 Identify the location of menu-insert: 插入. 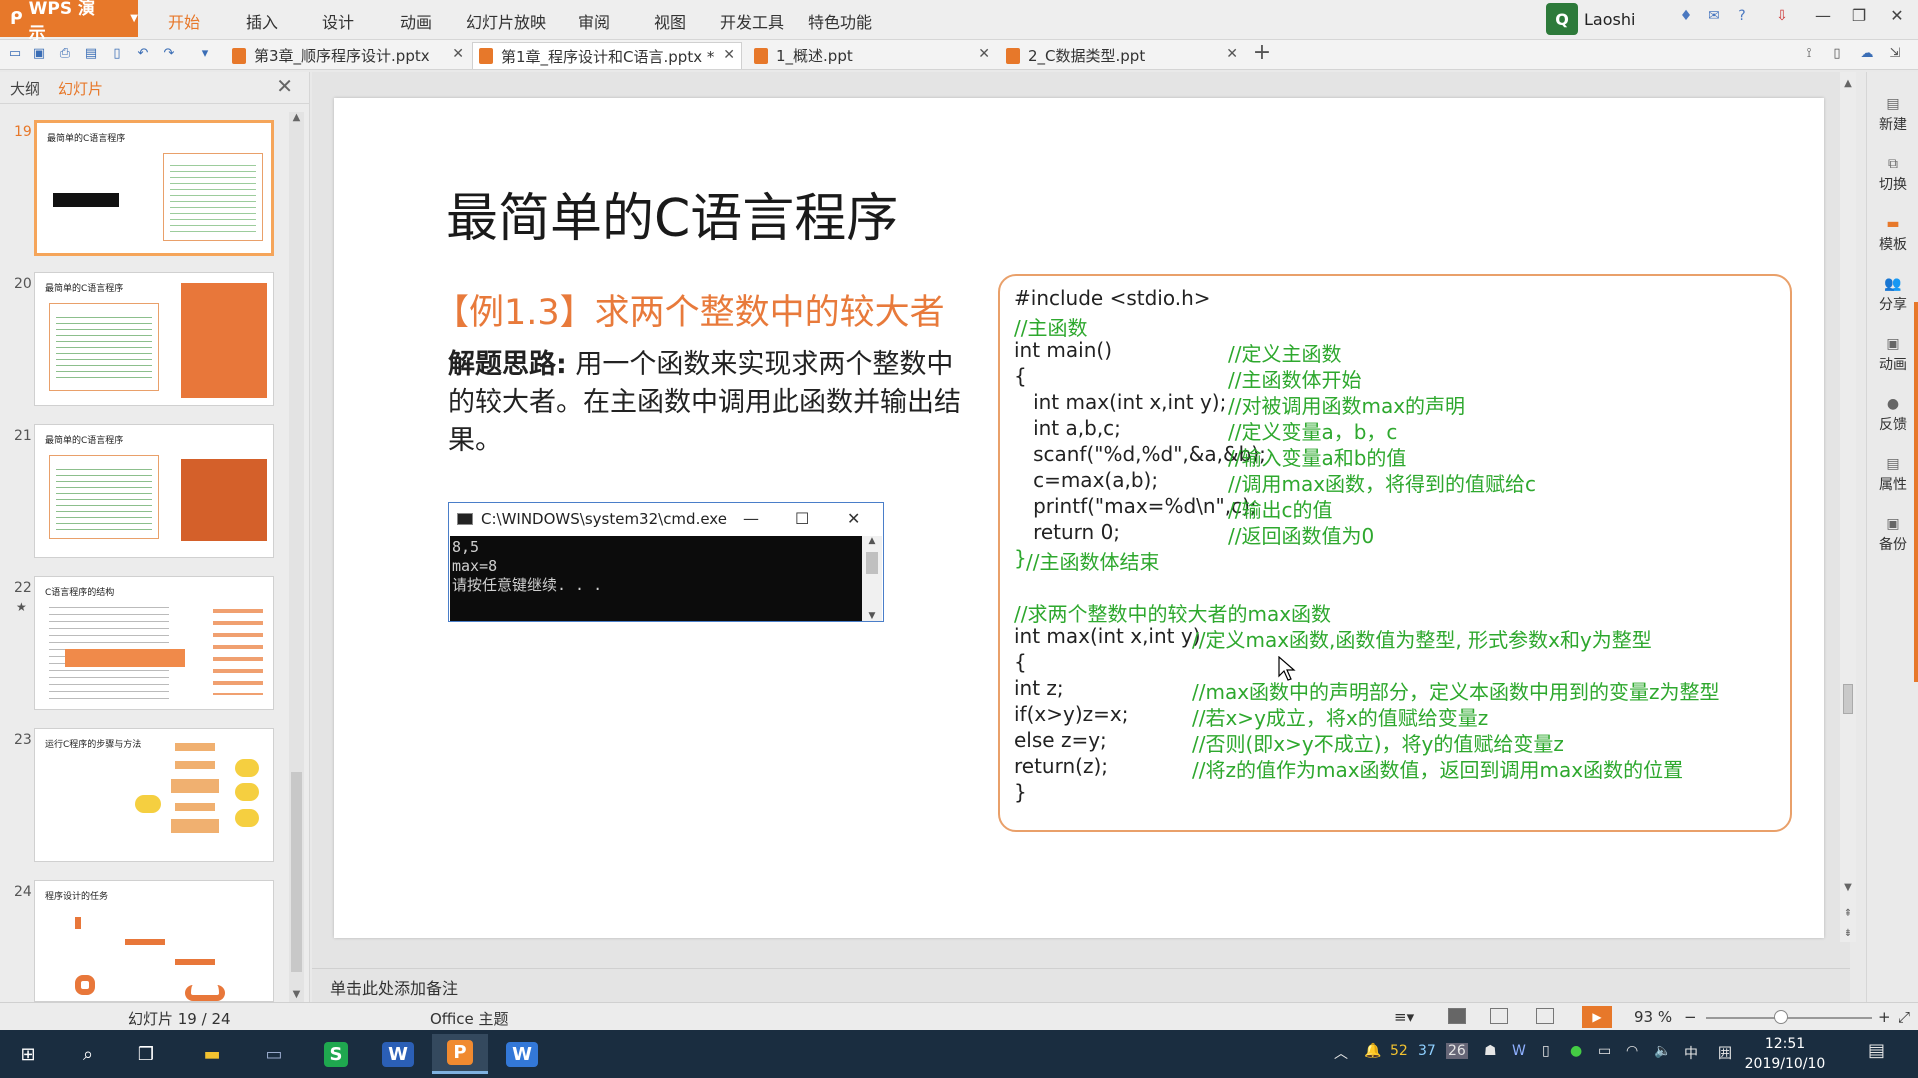
(262, 21).